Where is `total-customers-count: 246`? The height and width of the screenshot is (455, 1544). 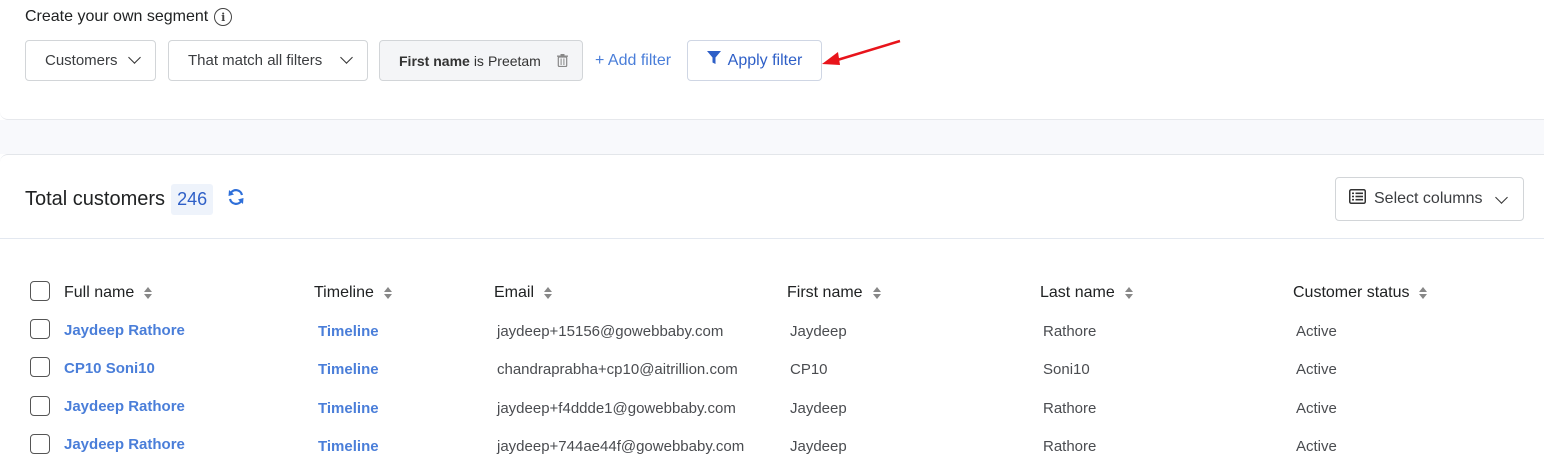
total-customers-count: 246 is located at coordinates (192, 199).